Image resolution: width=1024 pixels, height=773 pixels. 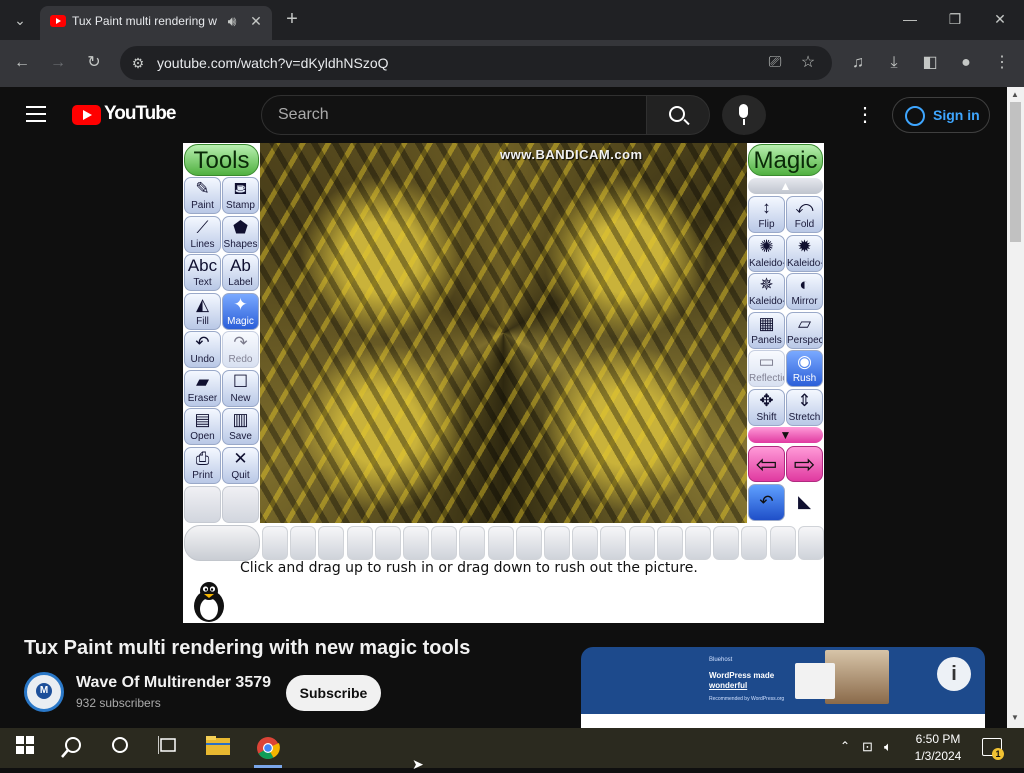 I want to click on channel-avatar: M, so click(x=44, y=692).